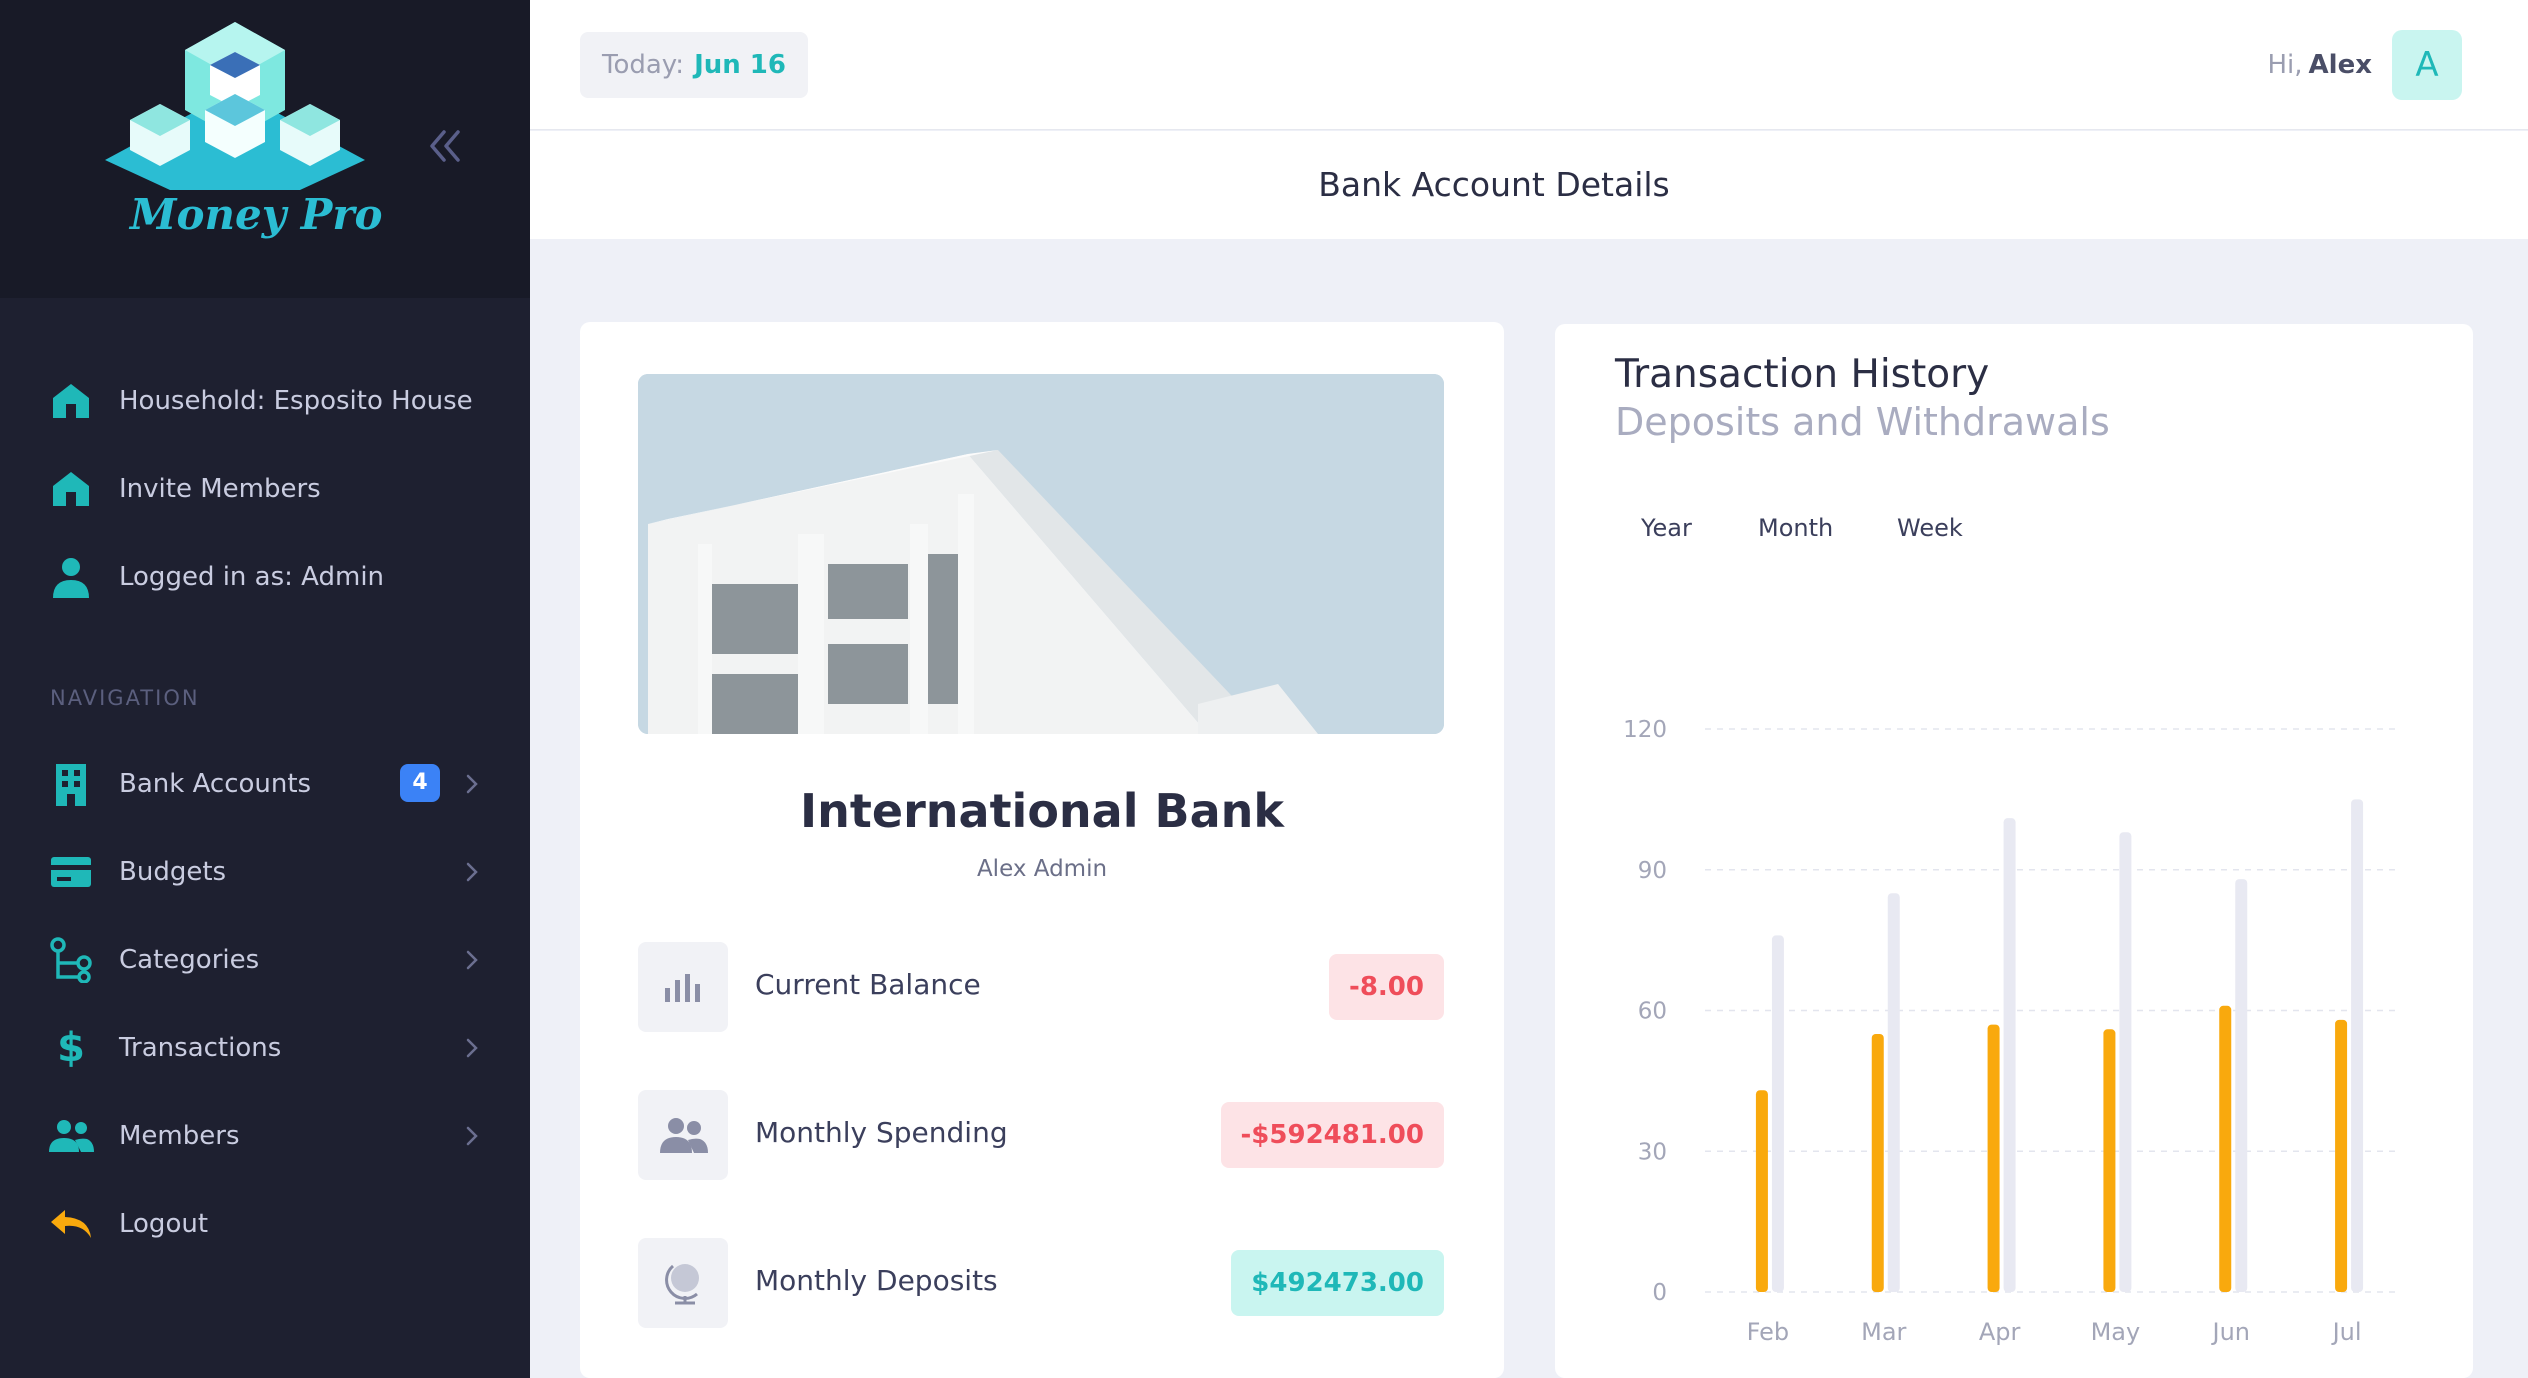  I want to click on stat-label: Current Balance, so click(868, 984).